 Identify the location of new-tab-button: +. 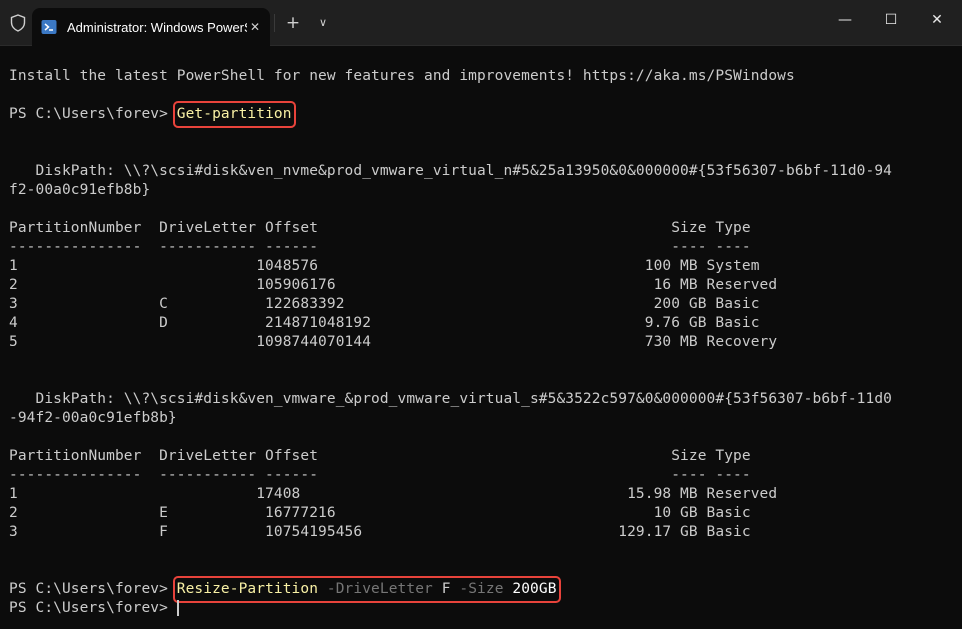
(293, 23).